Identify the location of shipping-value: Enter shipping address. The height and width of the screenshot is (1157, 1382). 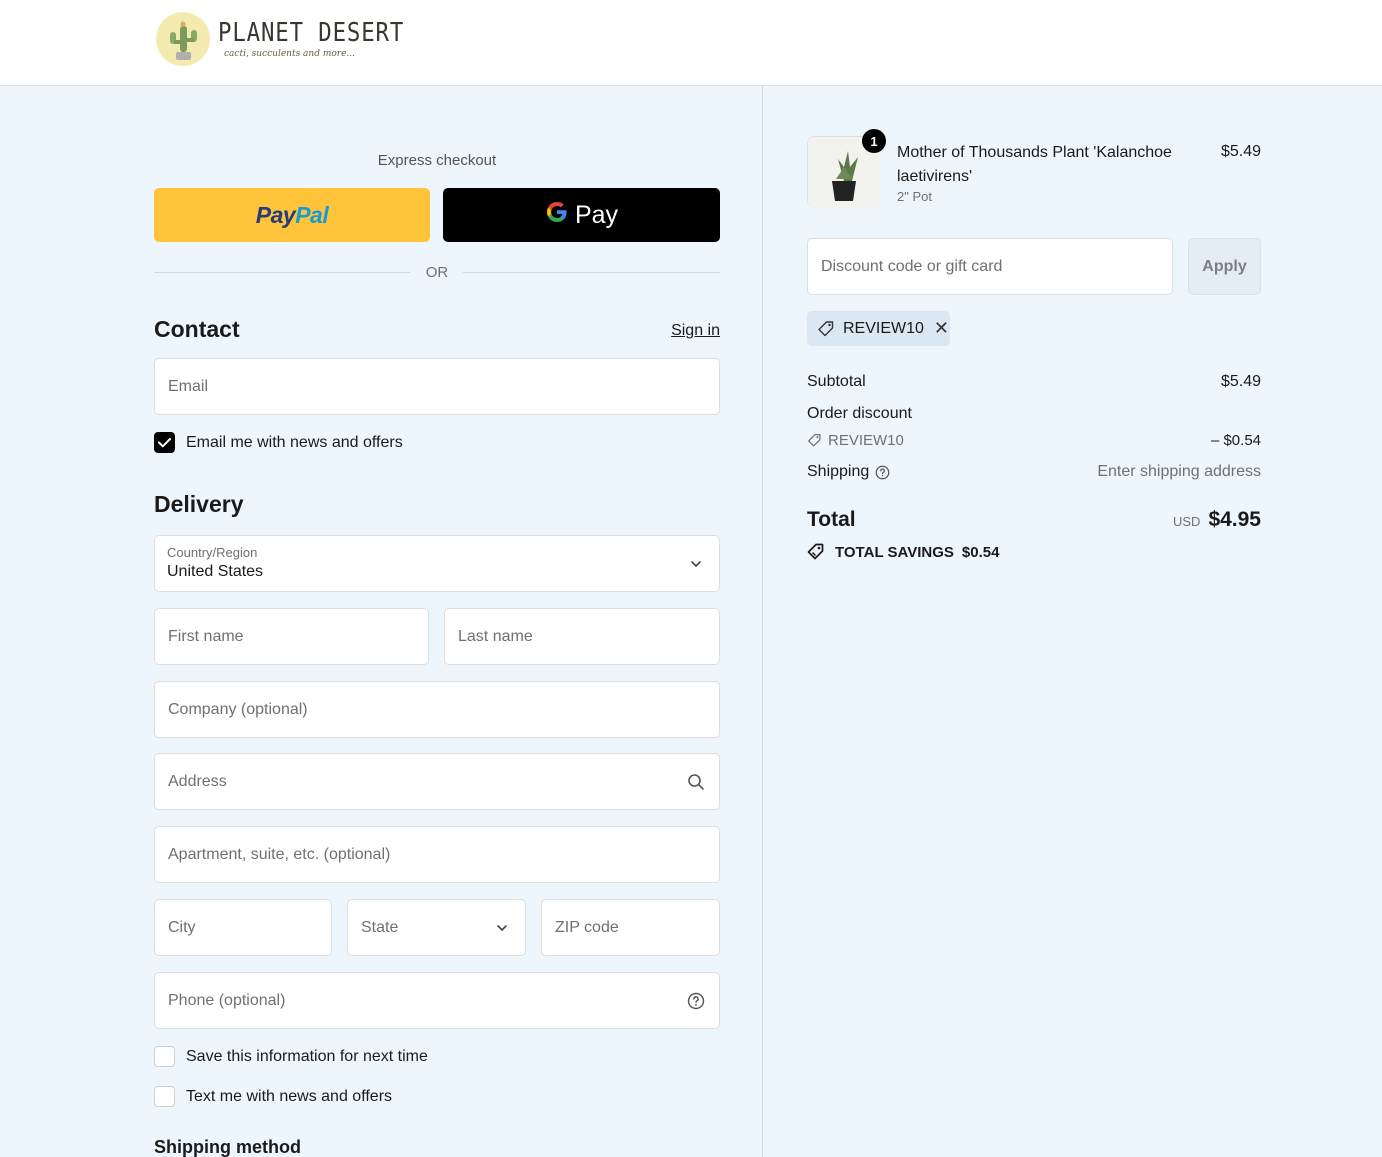
(1179, 471).